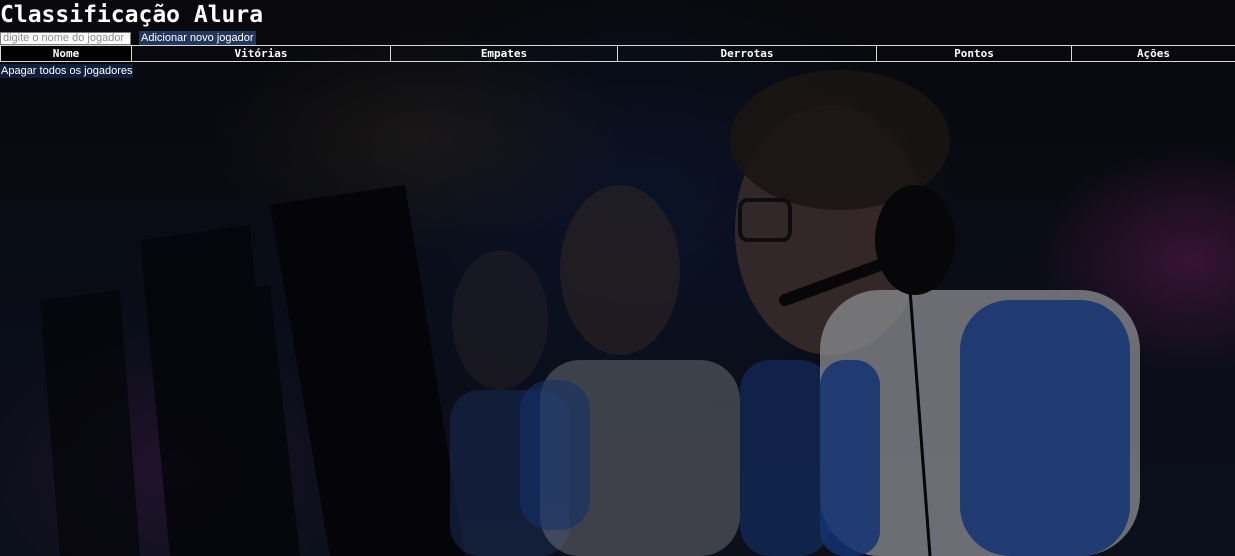 The image size is (1235, 556). Describe the element at coordinates (1153, 53) in the screenshot. I see `column-header-acoes: Ações` at that location.